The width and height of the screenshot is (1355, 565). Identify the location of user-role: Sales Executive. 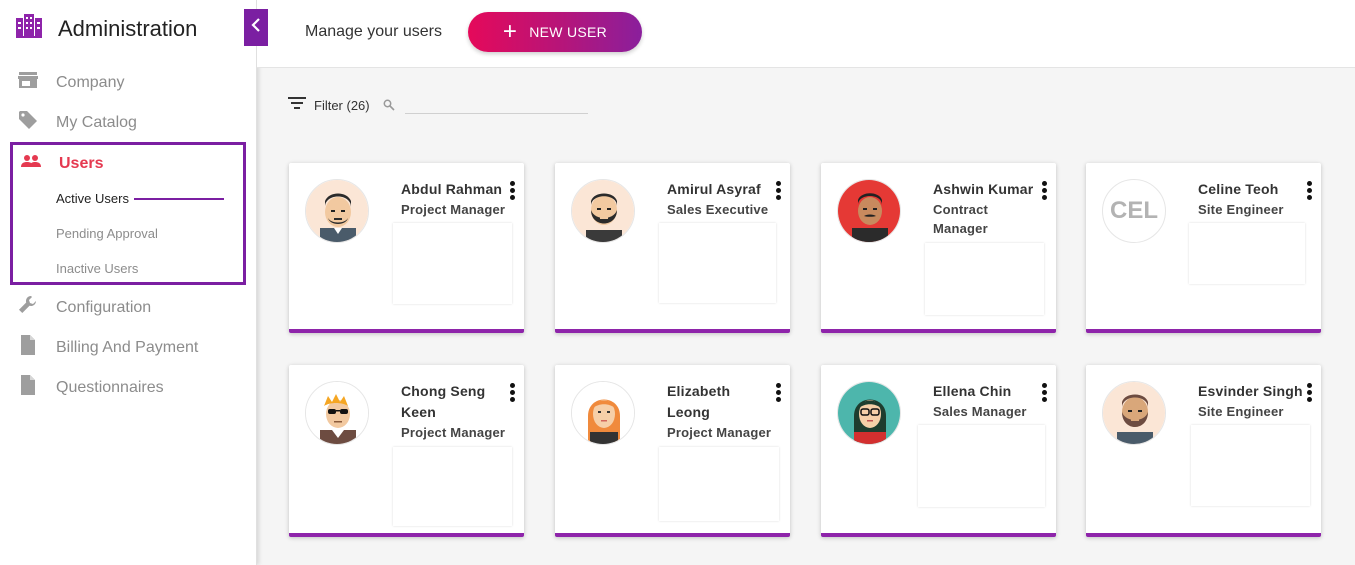
(718, 209).